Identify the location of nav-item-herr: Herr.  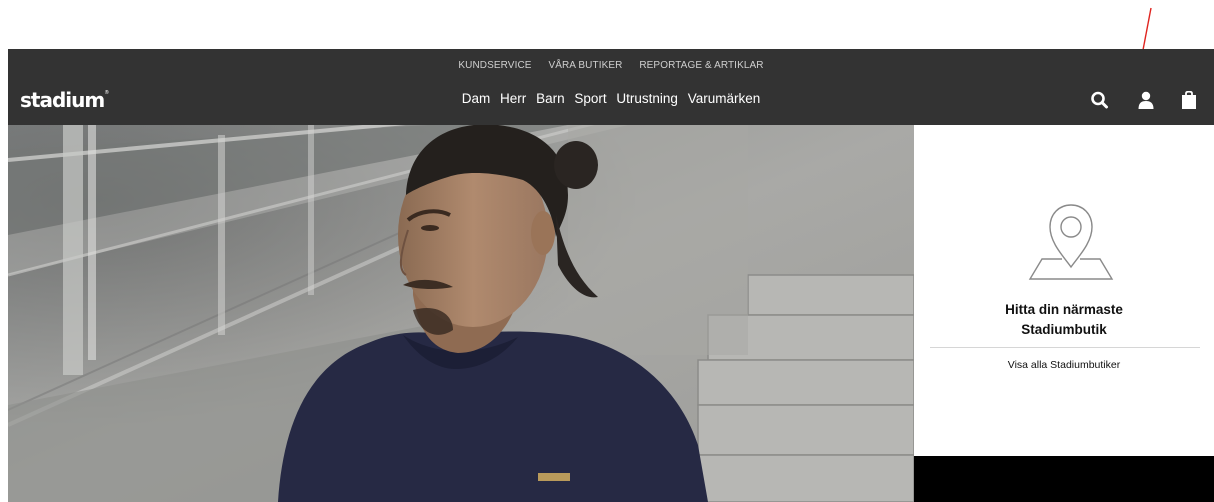
(513, 98).